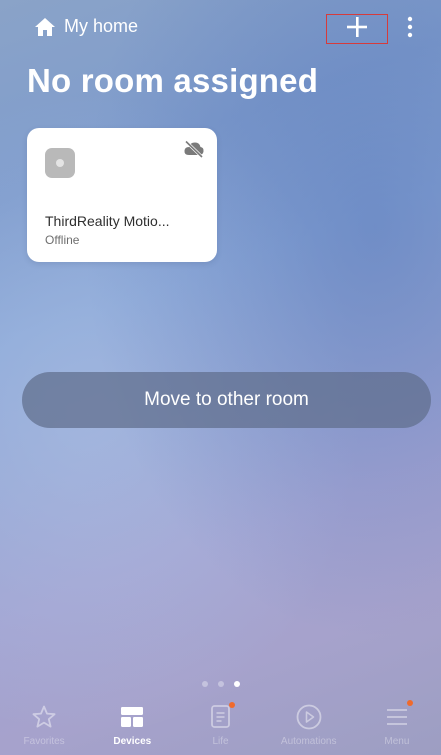  I want to click on nav-label-menu: Menu, so click(397, 741).